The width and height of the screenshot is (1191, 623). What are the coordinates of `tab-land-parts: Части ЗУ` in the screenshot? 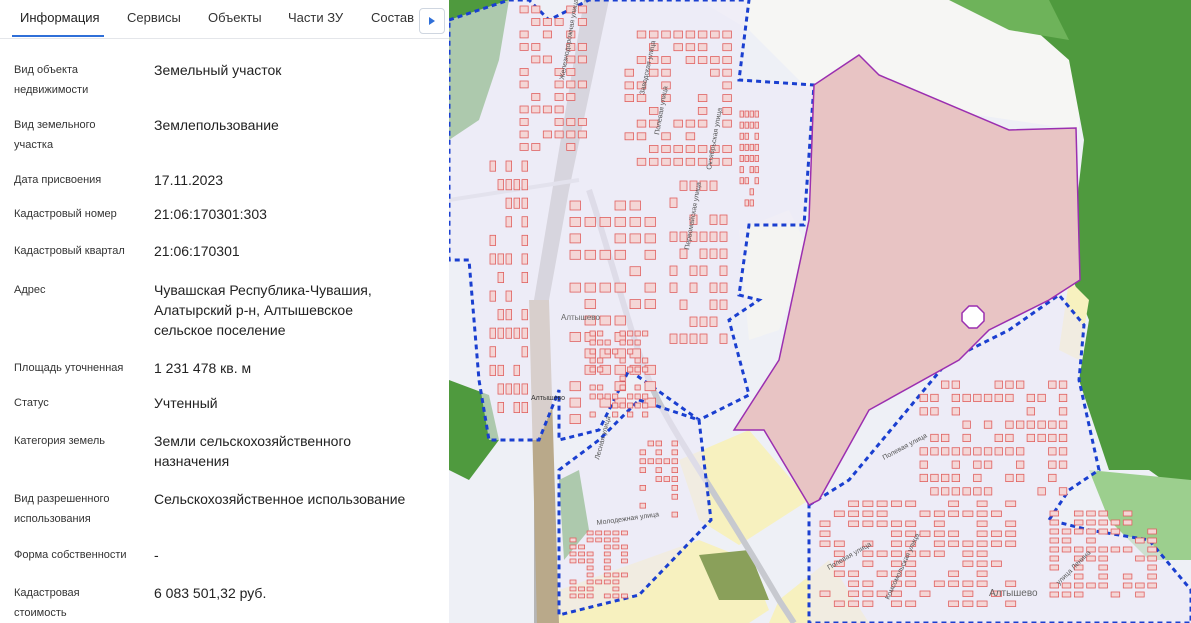 It's located at (315, 17).